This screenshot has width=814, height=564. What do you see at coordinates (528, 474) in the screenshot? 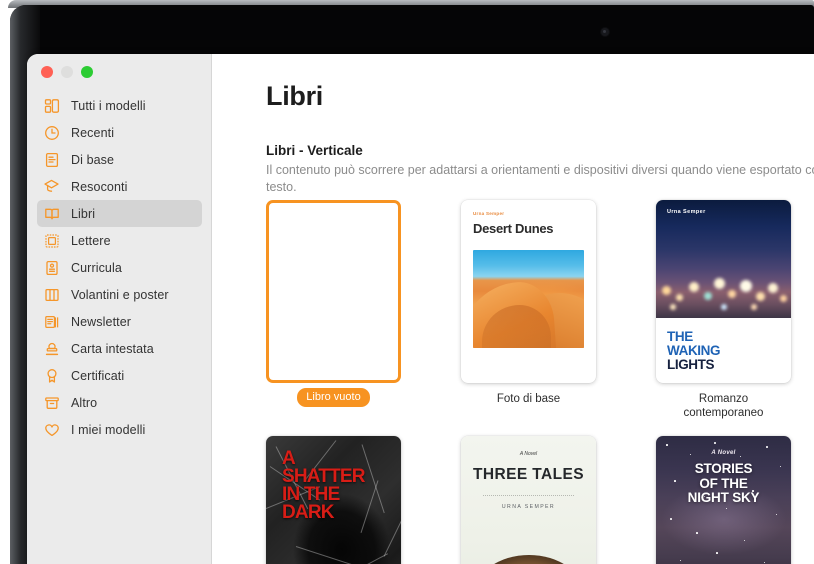
I see `cover-title: THREE TALES` at bounding box center [528, 474].